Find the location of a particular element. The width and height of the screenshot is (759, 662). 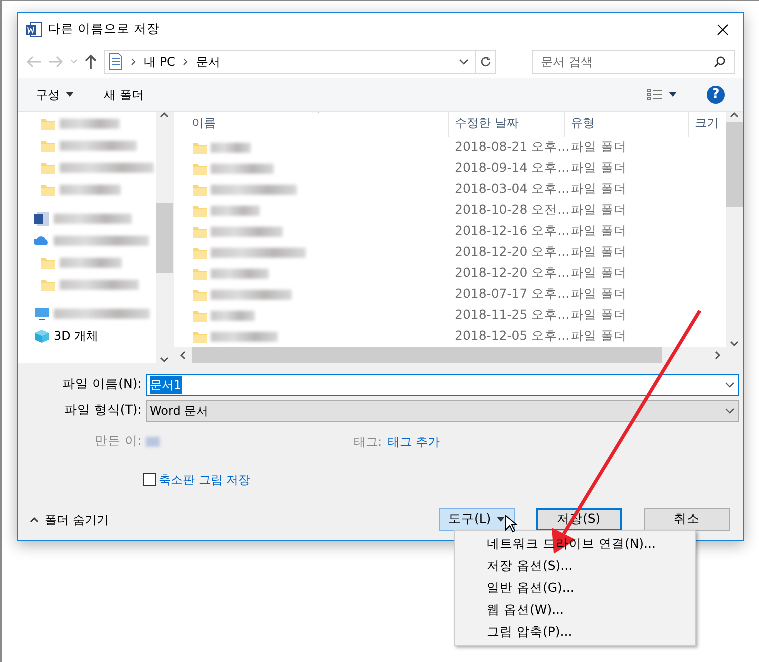

hide-folders-button: 폴더 숨기기 is located at coordinates (69, 519).